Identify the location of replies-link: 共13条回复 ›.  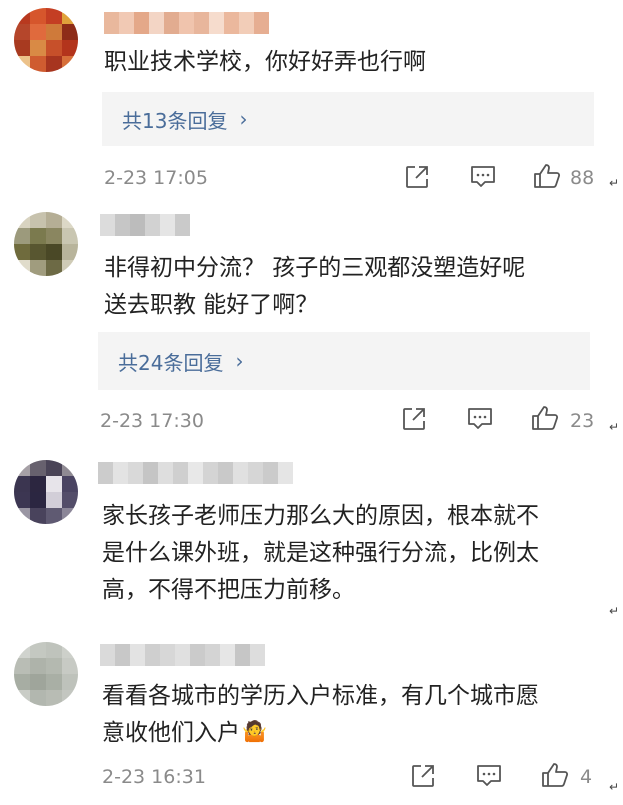
(348, 119).